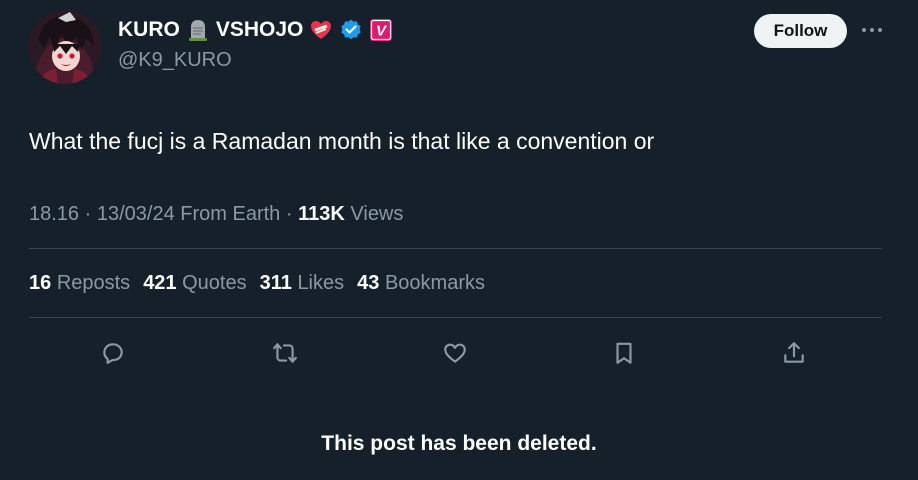 This screenshot has width=918, height=480. Describe the element at coordinates (93, 283) in the screenshot. I see `stat-label: Reposts` at that location.